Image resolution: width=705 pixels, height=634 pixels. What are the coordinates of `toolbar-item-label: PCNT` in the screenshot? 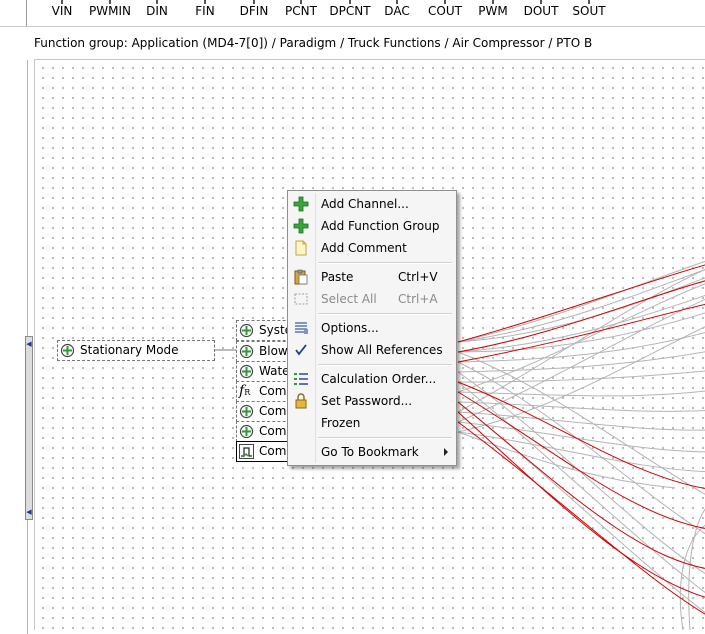 It's located at (301, 11).